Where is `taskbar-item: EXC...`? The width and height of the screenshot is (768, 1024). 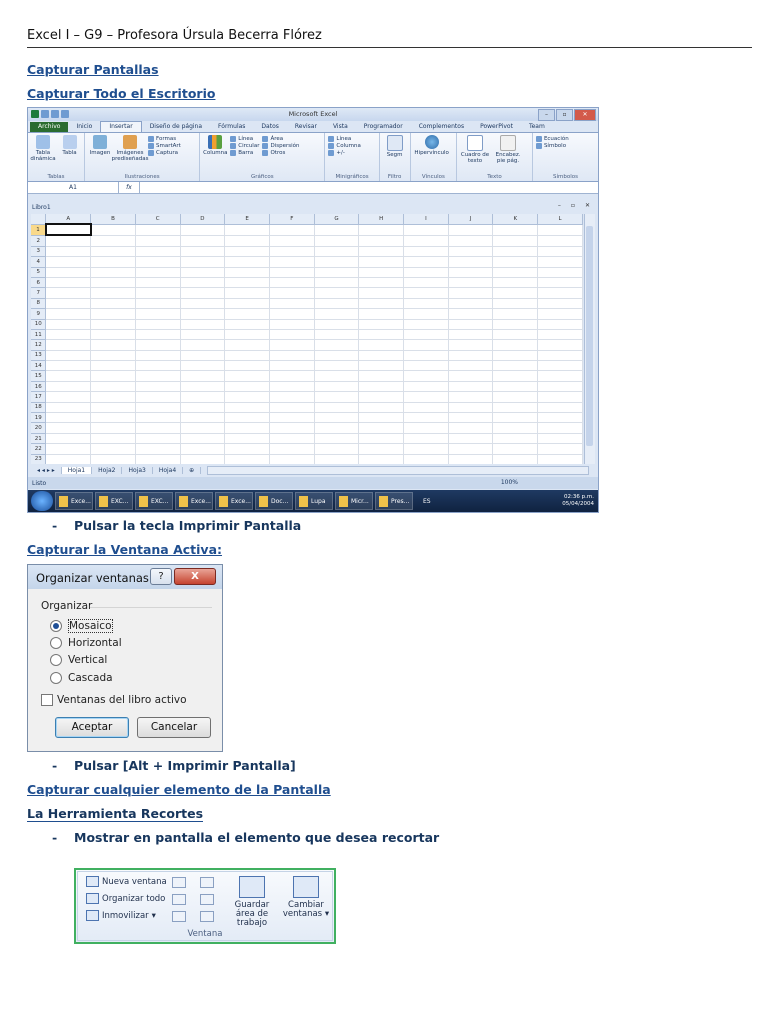
taskbar-item: EXC... is located at coordinates (154, 501).